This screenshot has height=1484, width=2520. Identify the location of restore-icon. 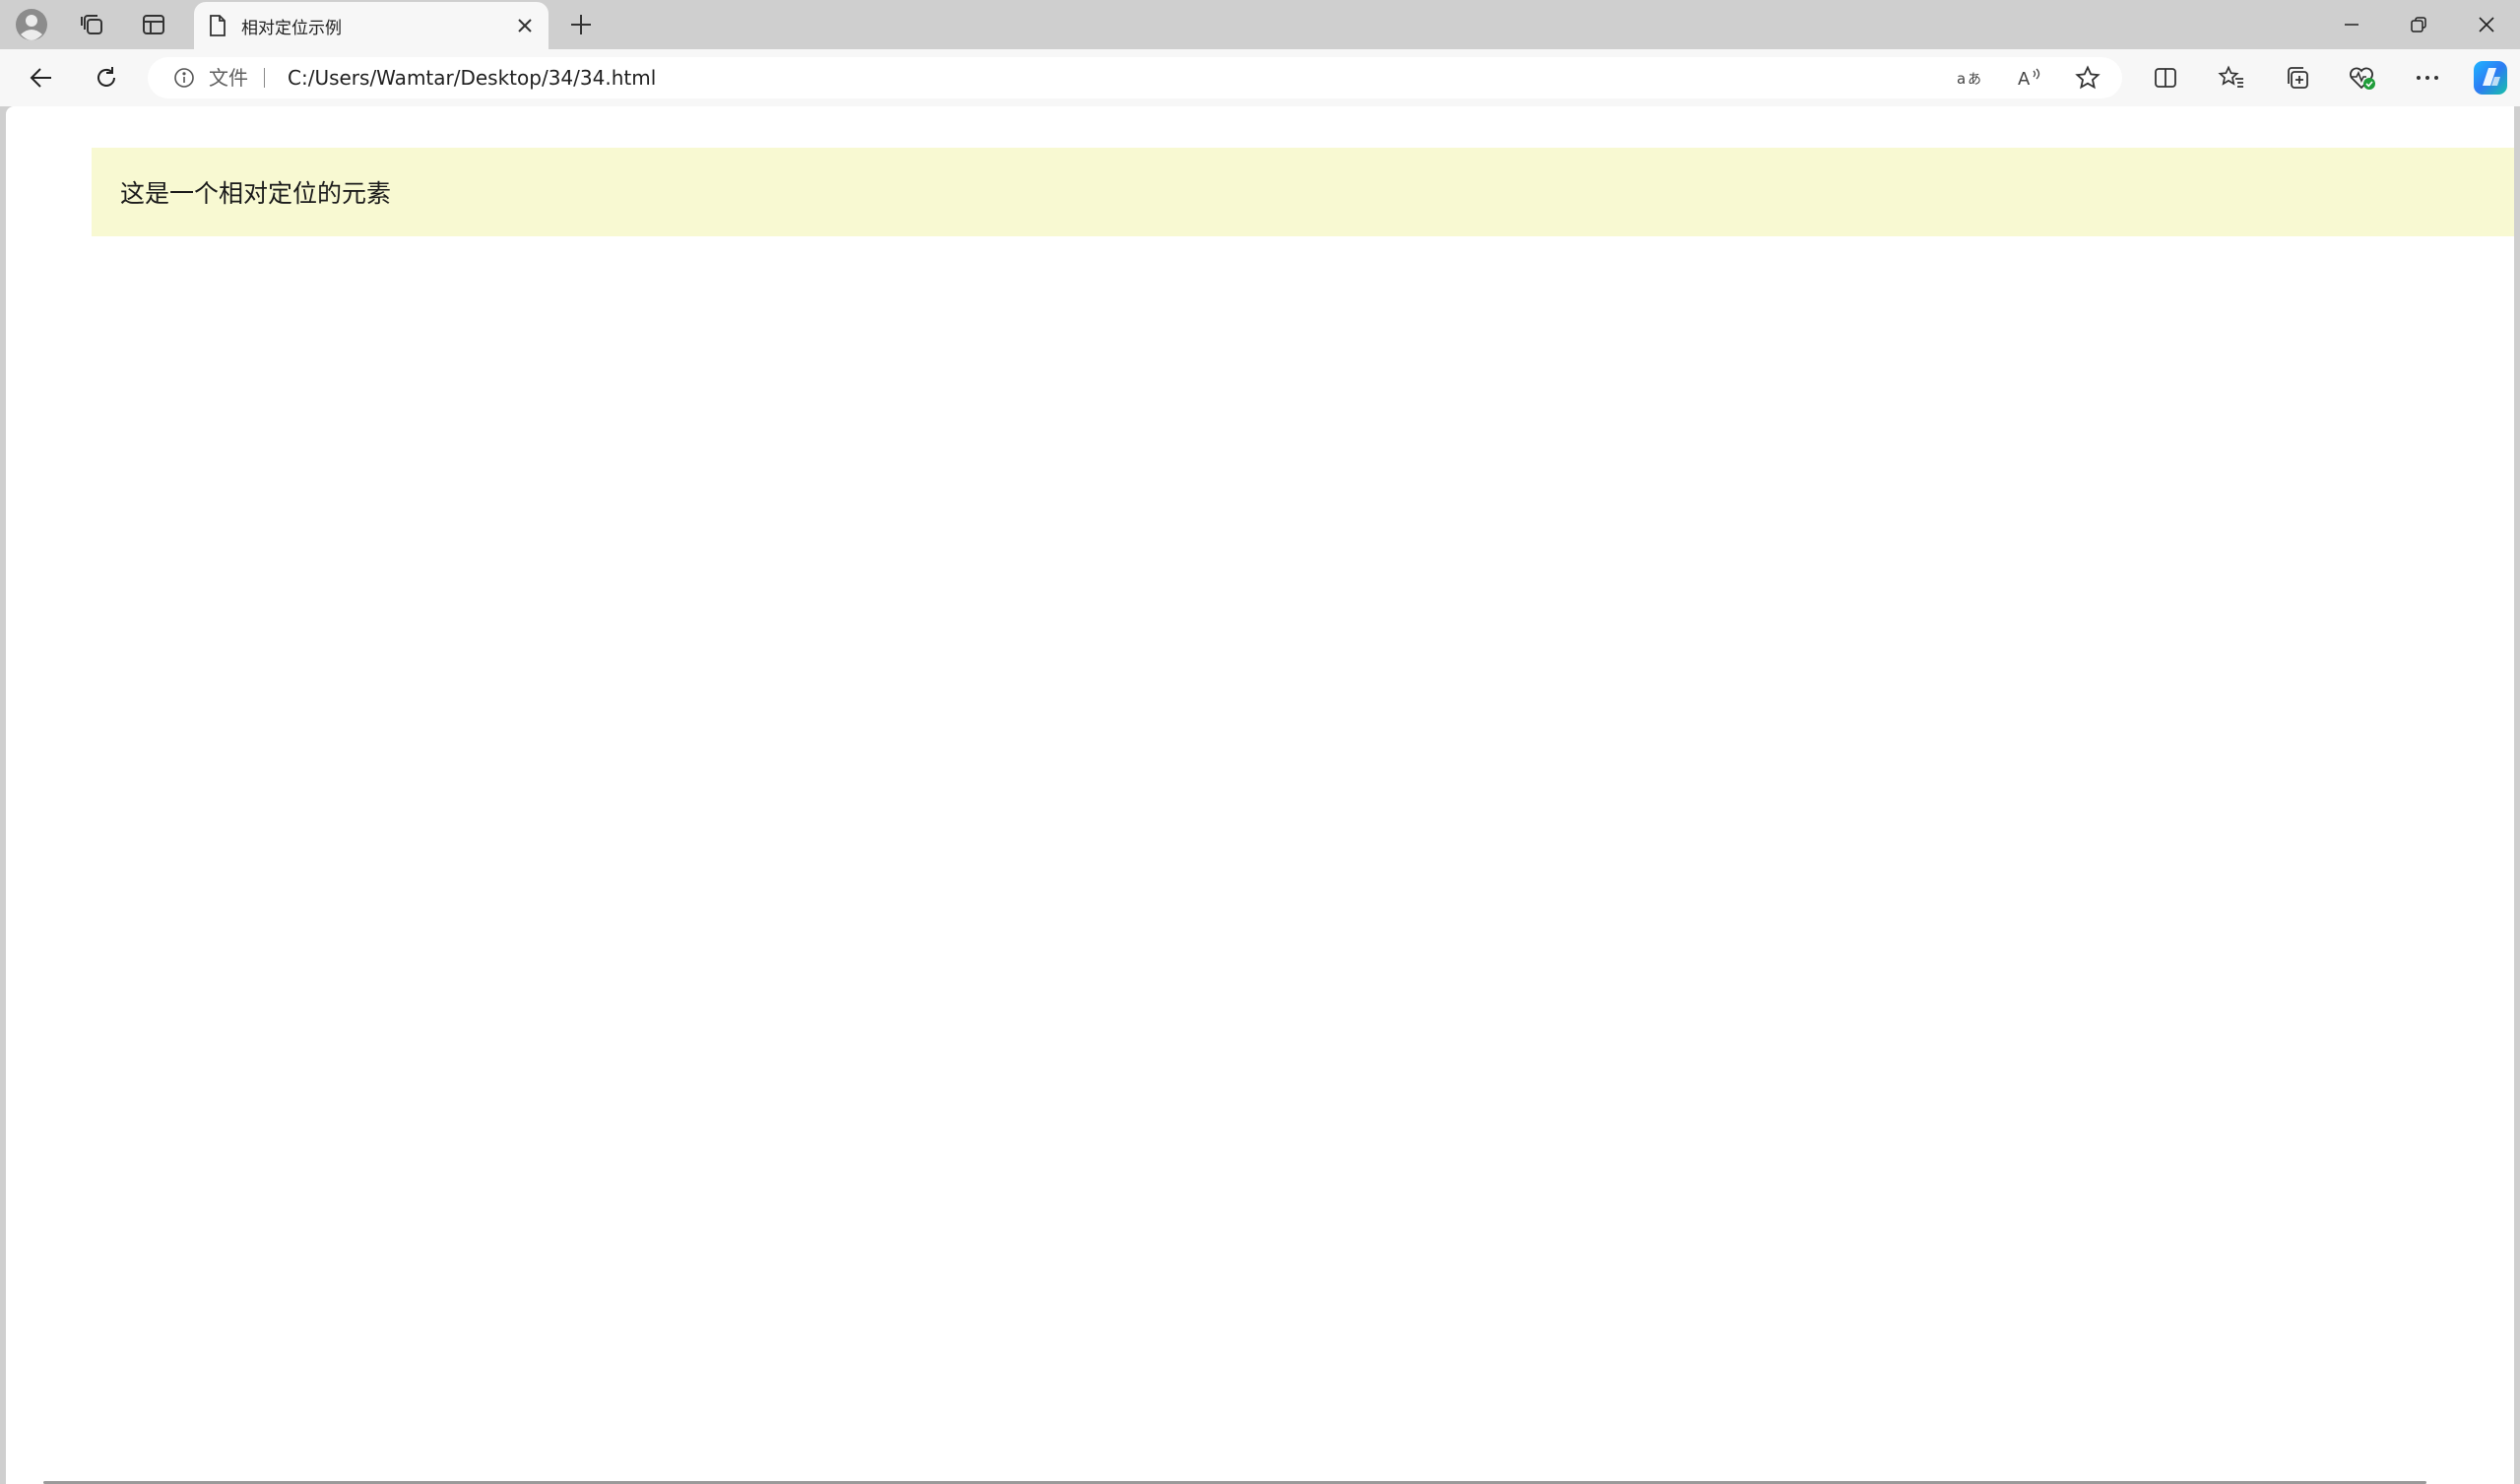
(2418, 24).